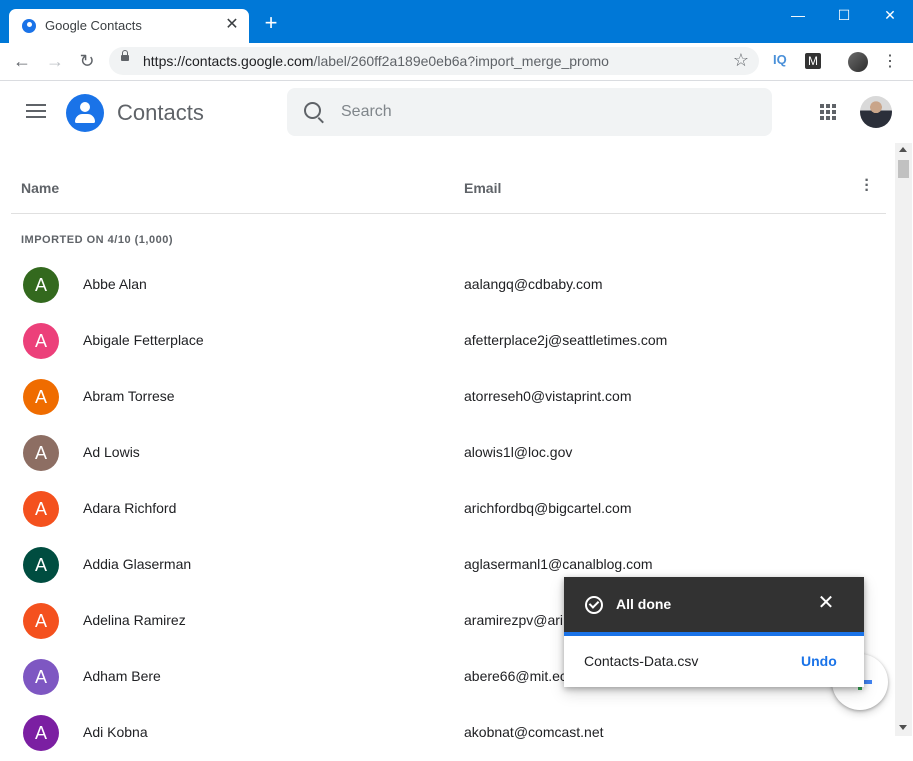  What do you see at coordinates (125, 55) in the screenshot?
I see `lock-icon` at bounding box center [125, 55].